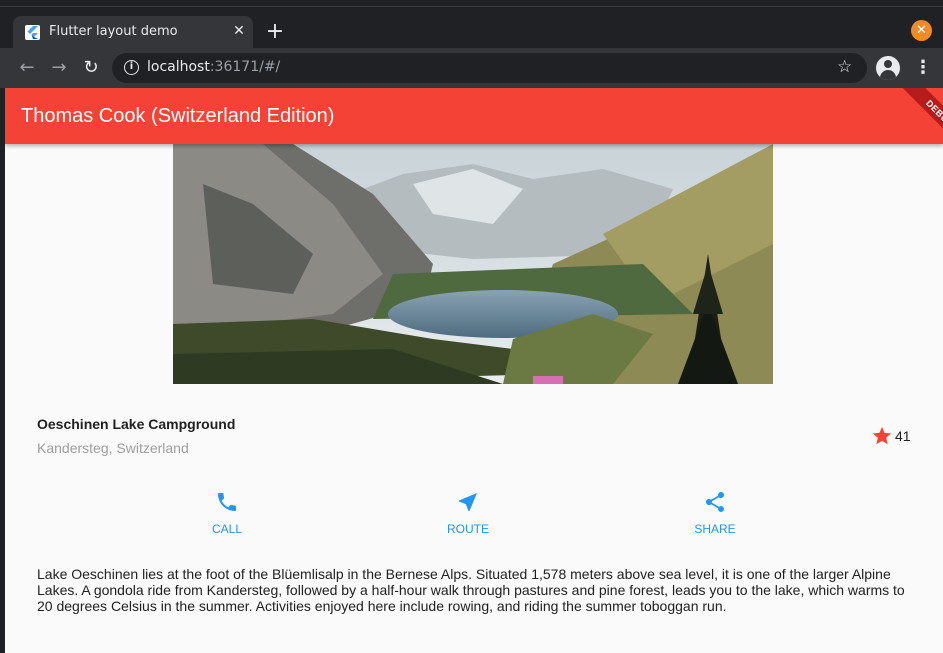 Image resolution: width=943 pixels, height=653 pixels. I want to click on navigation-icon, so click(468, 502).